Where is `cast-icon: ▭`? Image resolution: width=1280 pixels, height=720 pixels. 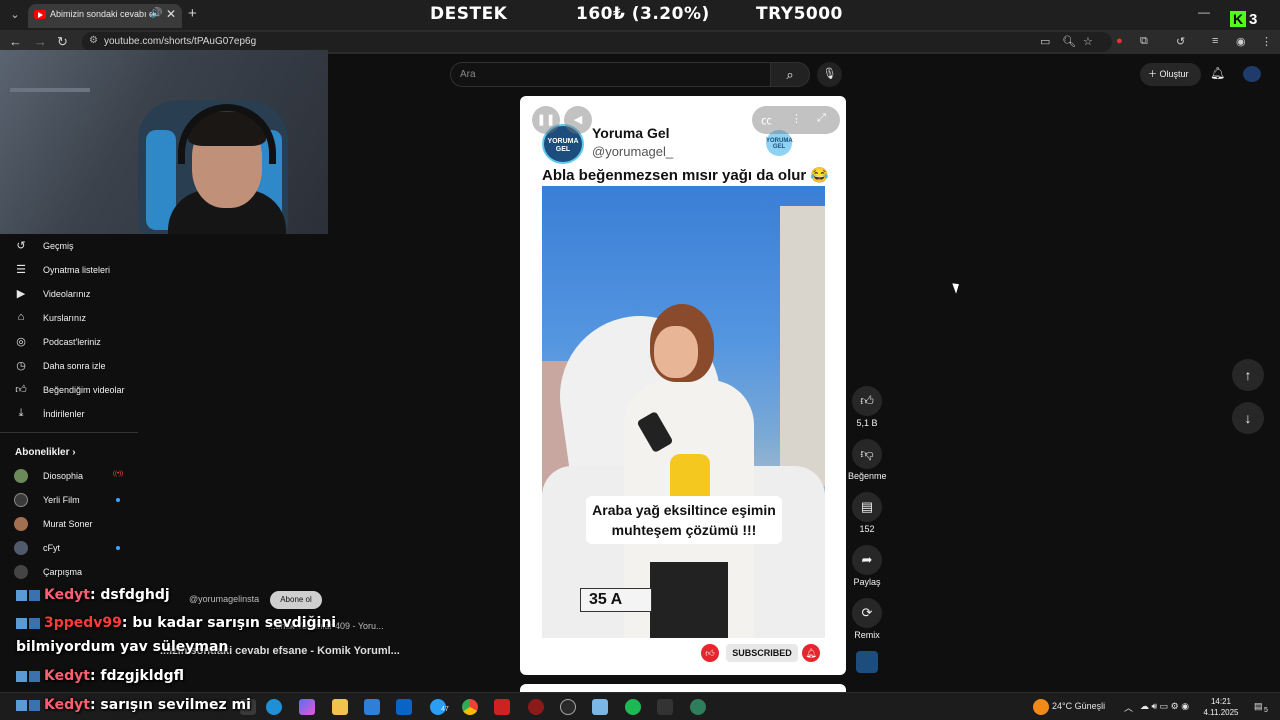 cast-icon: ▭ is located at coordinates (1045, 41).